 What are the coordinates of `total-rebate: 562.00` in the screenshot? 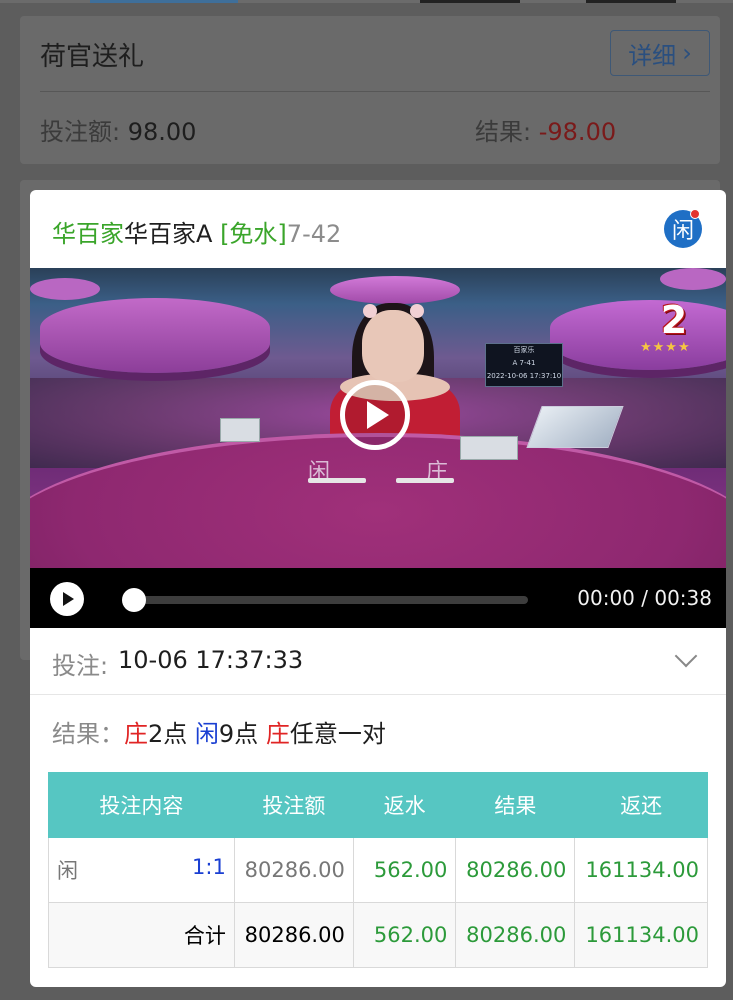 It's located at (404, 935).